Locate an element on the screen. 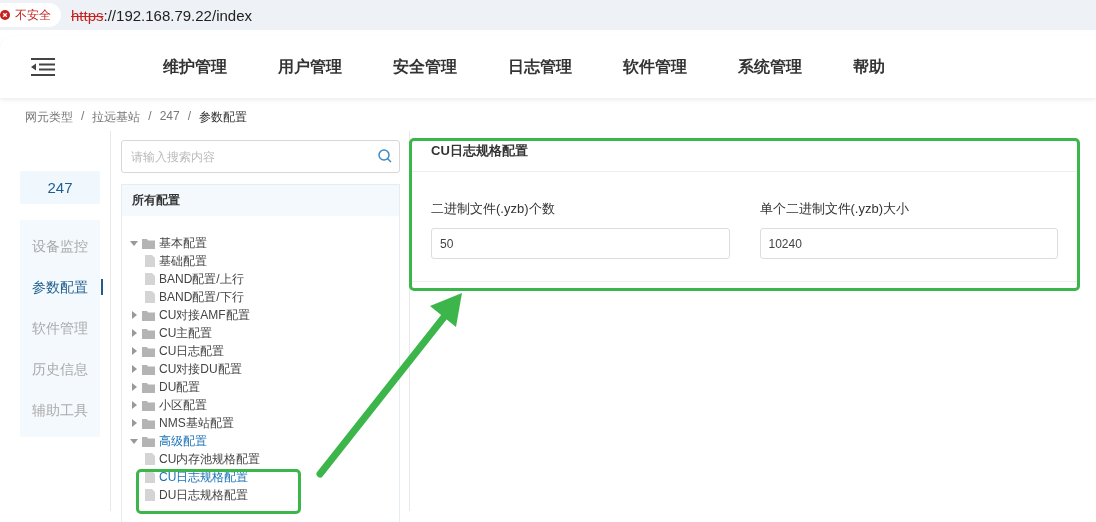 The image size is (1096, 522). tree-item: CU对接AMF配置 is located at coordinates (204, 315).